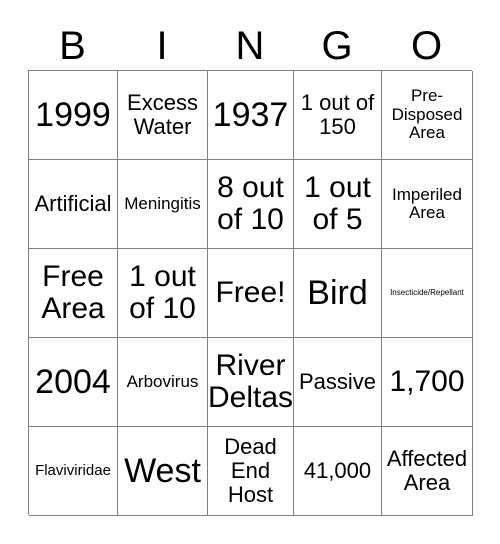  What do you see at coordinates (251, 115) in the screenshot?
I see `bingo-cell: 1937` at bounding box center [251, 115].